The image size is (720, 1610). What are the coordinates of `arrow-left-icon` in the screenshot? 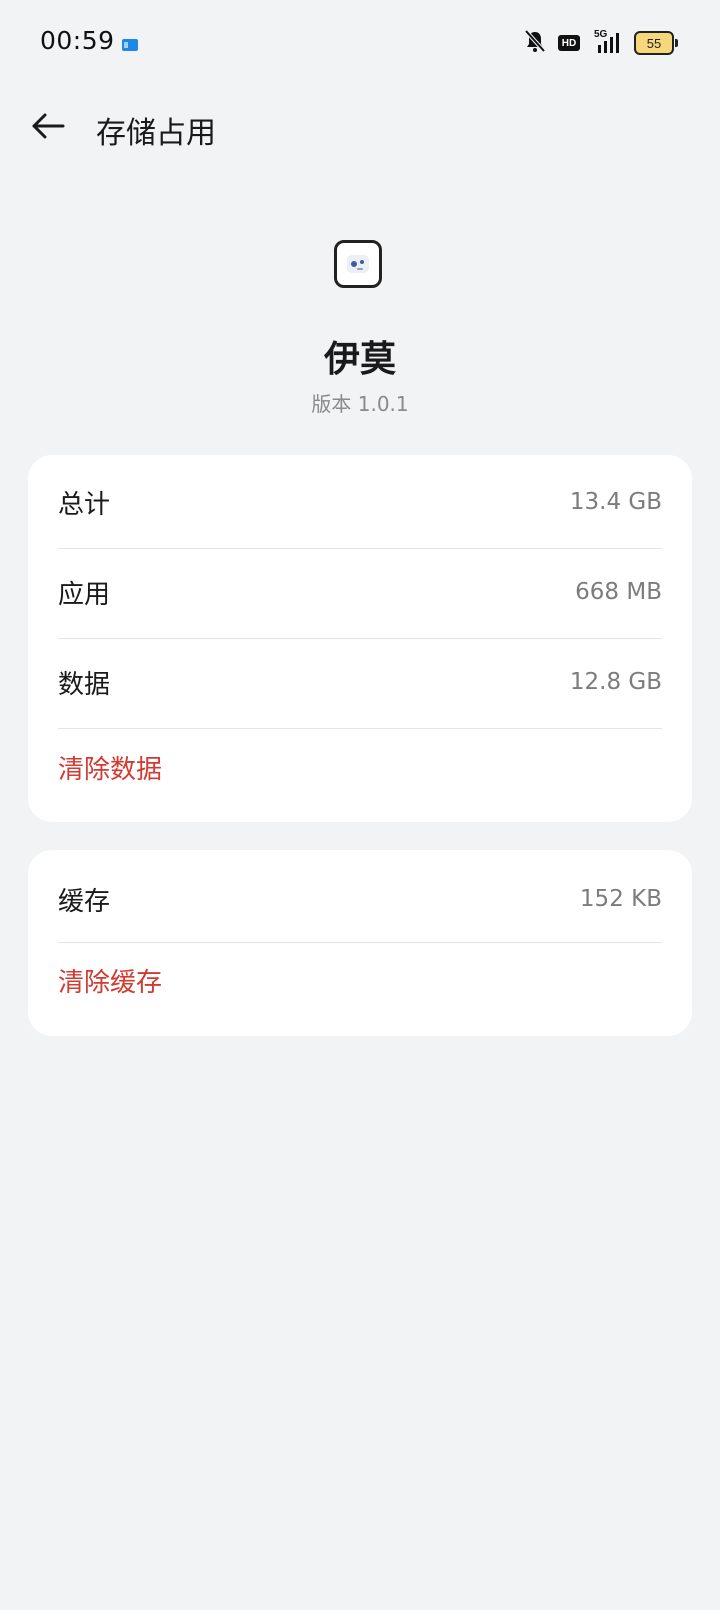 It's located at (48, 128).